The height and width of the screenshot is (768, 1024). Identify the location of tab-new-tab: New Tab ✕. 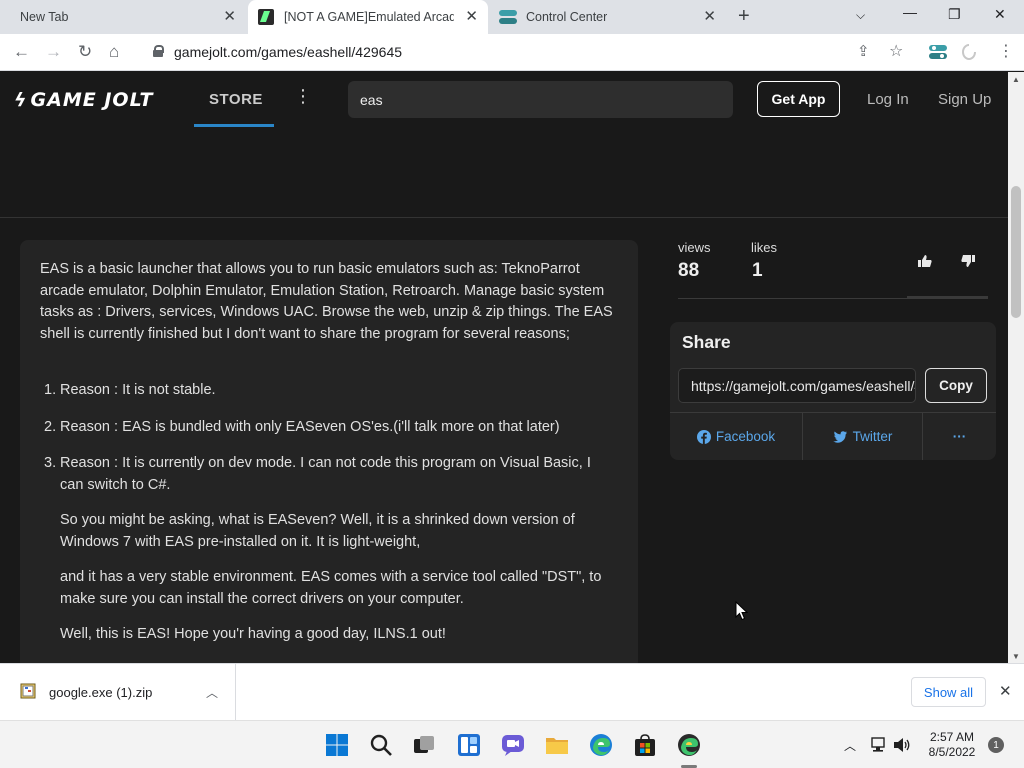
(127, 17).